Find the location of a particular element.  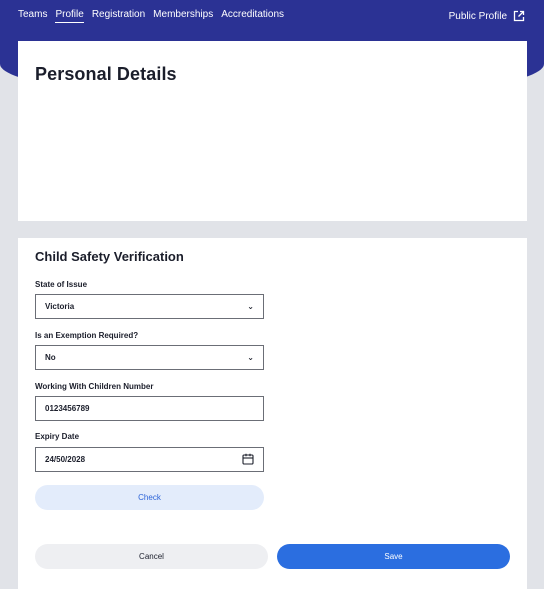

nav-item-profile: Profile is located at coordinates (69, 16).